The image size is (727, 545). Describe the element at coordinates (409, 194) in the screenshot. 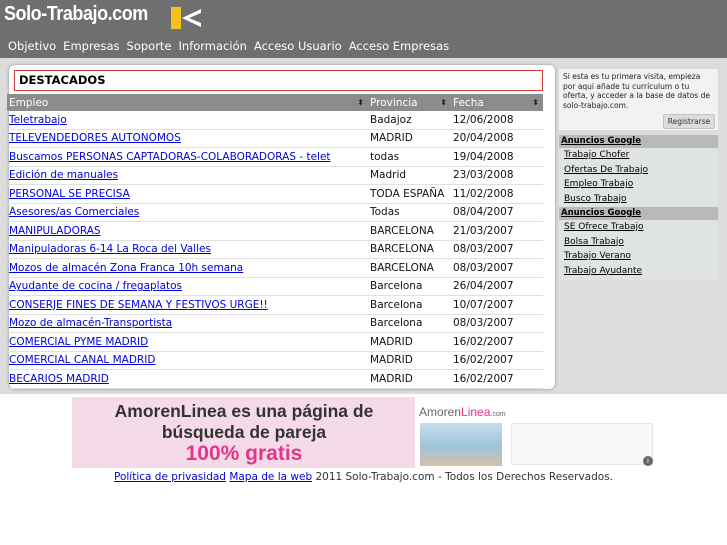

I see `job-provincia: TODA ESPAÑA` at that location.